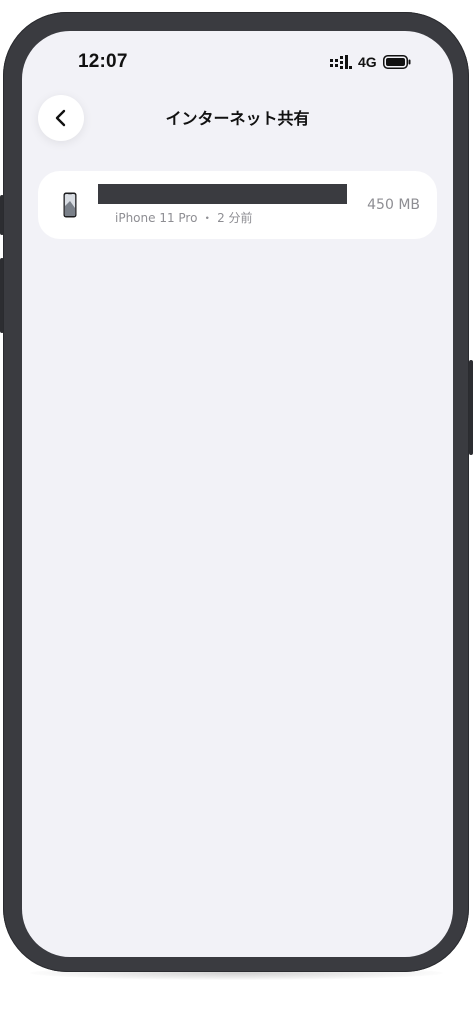  I want to click on device-data-usage: 450 MB, so click(393, 205).